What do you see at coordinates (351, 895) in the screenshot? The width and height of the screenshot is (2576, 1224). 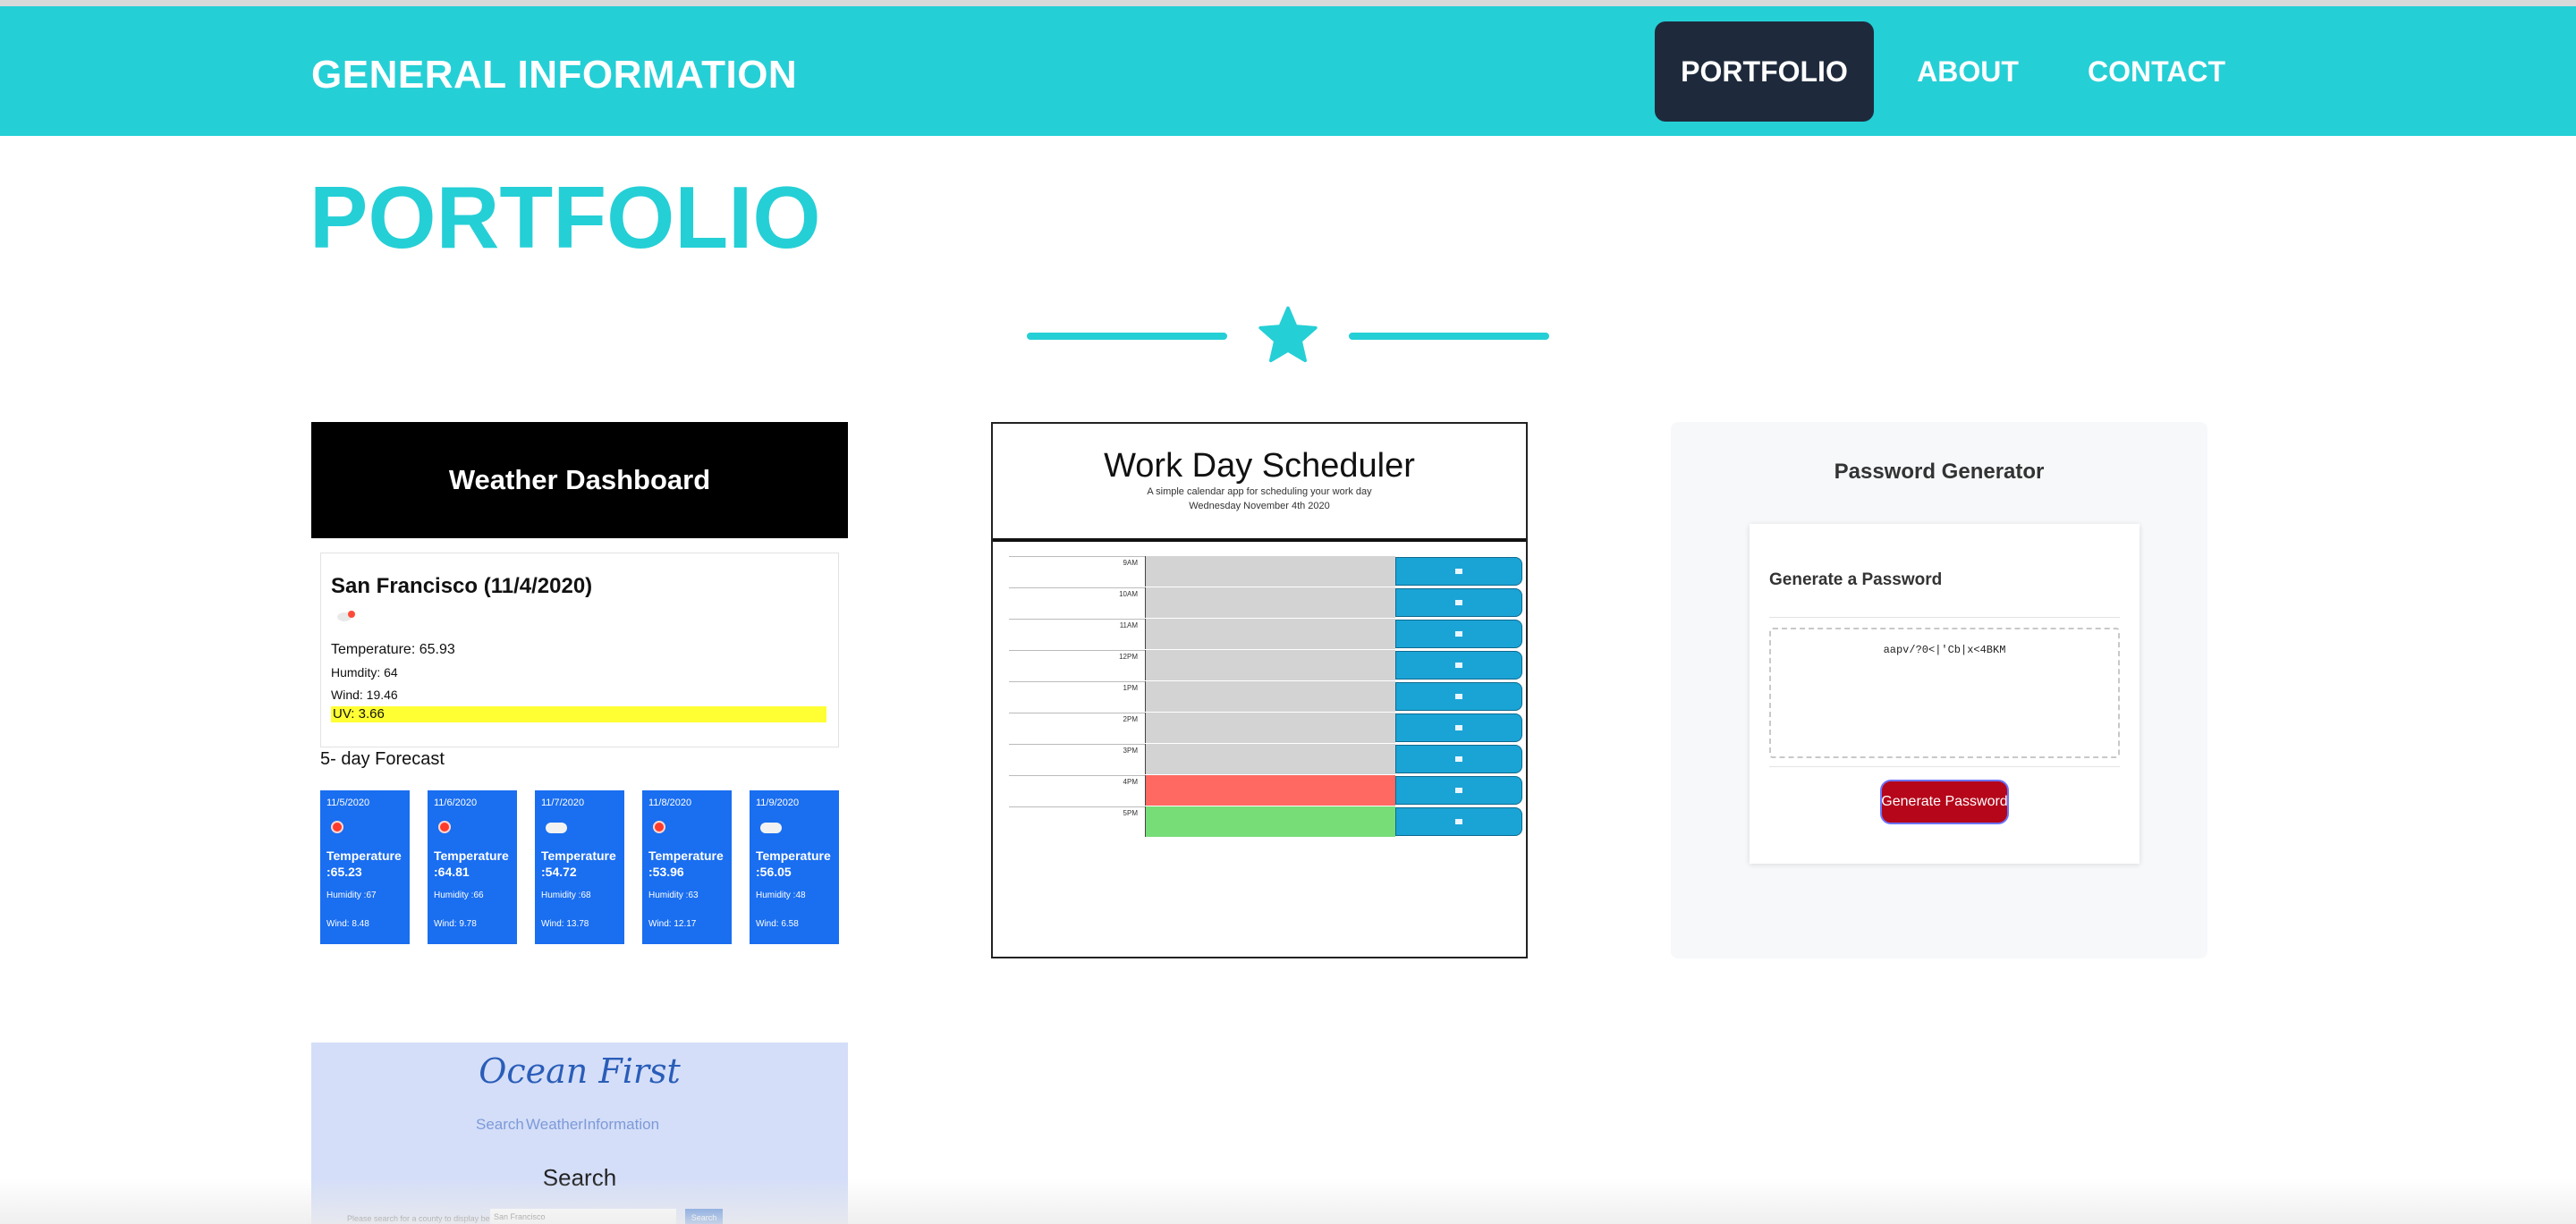 I see `forecast-humidity: Humidity :67` at bounding box center [351, 895].